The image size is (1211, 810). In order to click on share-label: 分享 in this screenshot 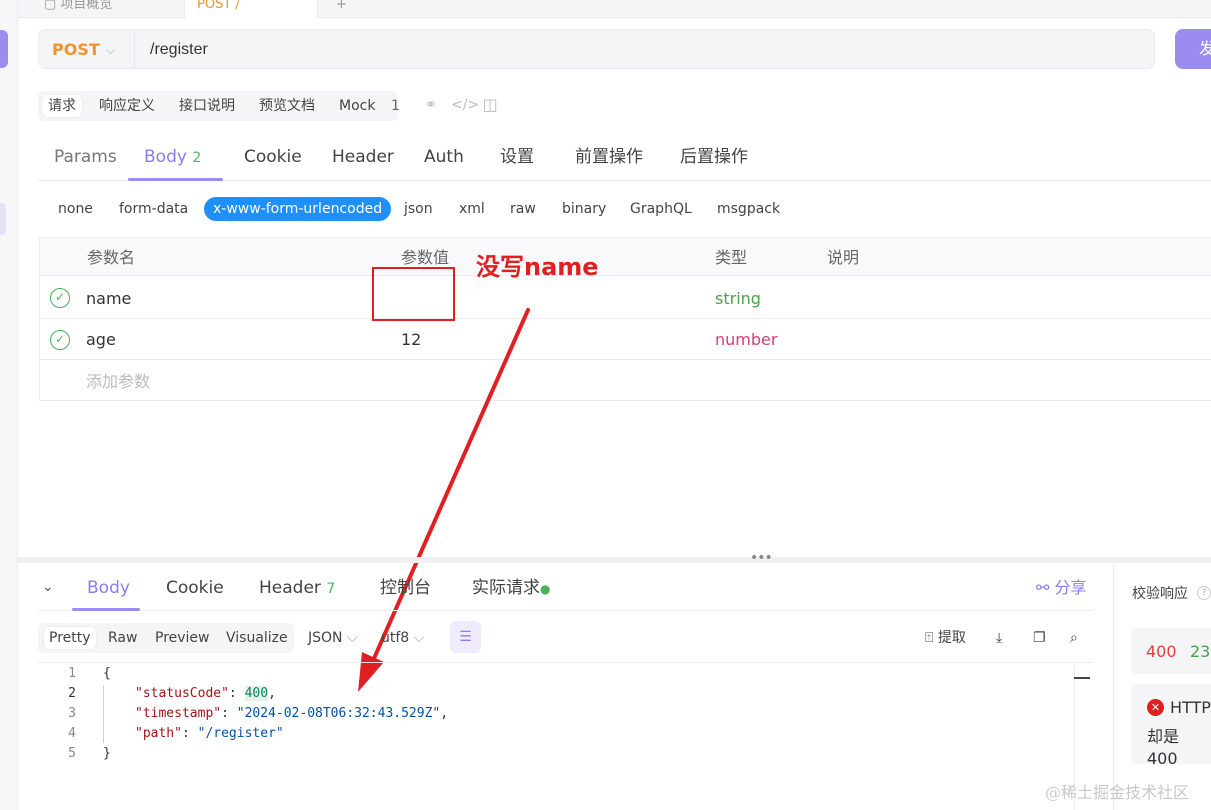, I will do `click(1070, 587)`.